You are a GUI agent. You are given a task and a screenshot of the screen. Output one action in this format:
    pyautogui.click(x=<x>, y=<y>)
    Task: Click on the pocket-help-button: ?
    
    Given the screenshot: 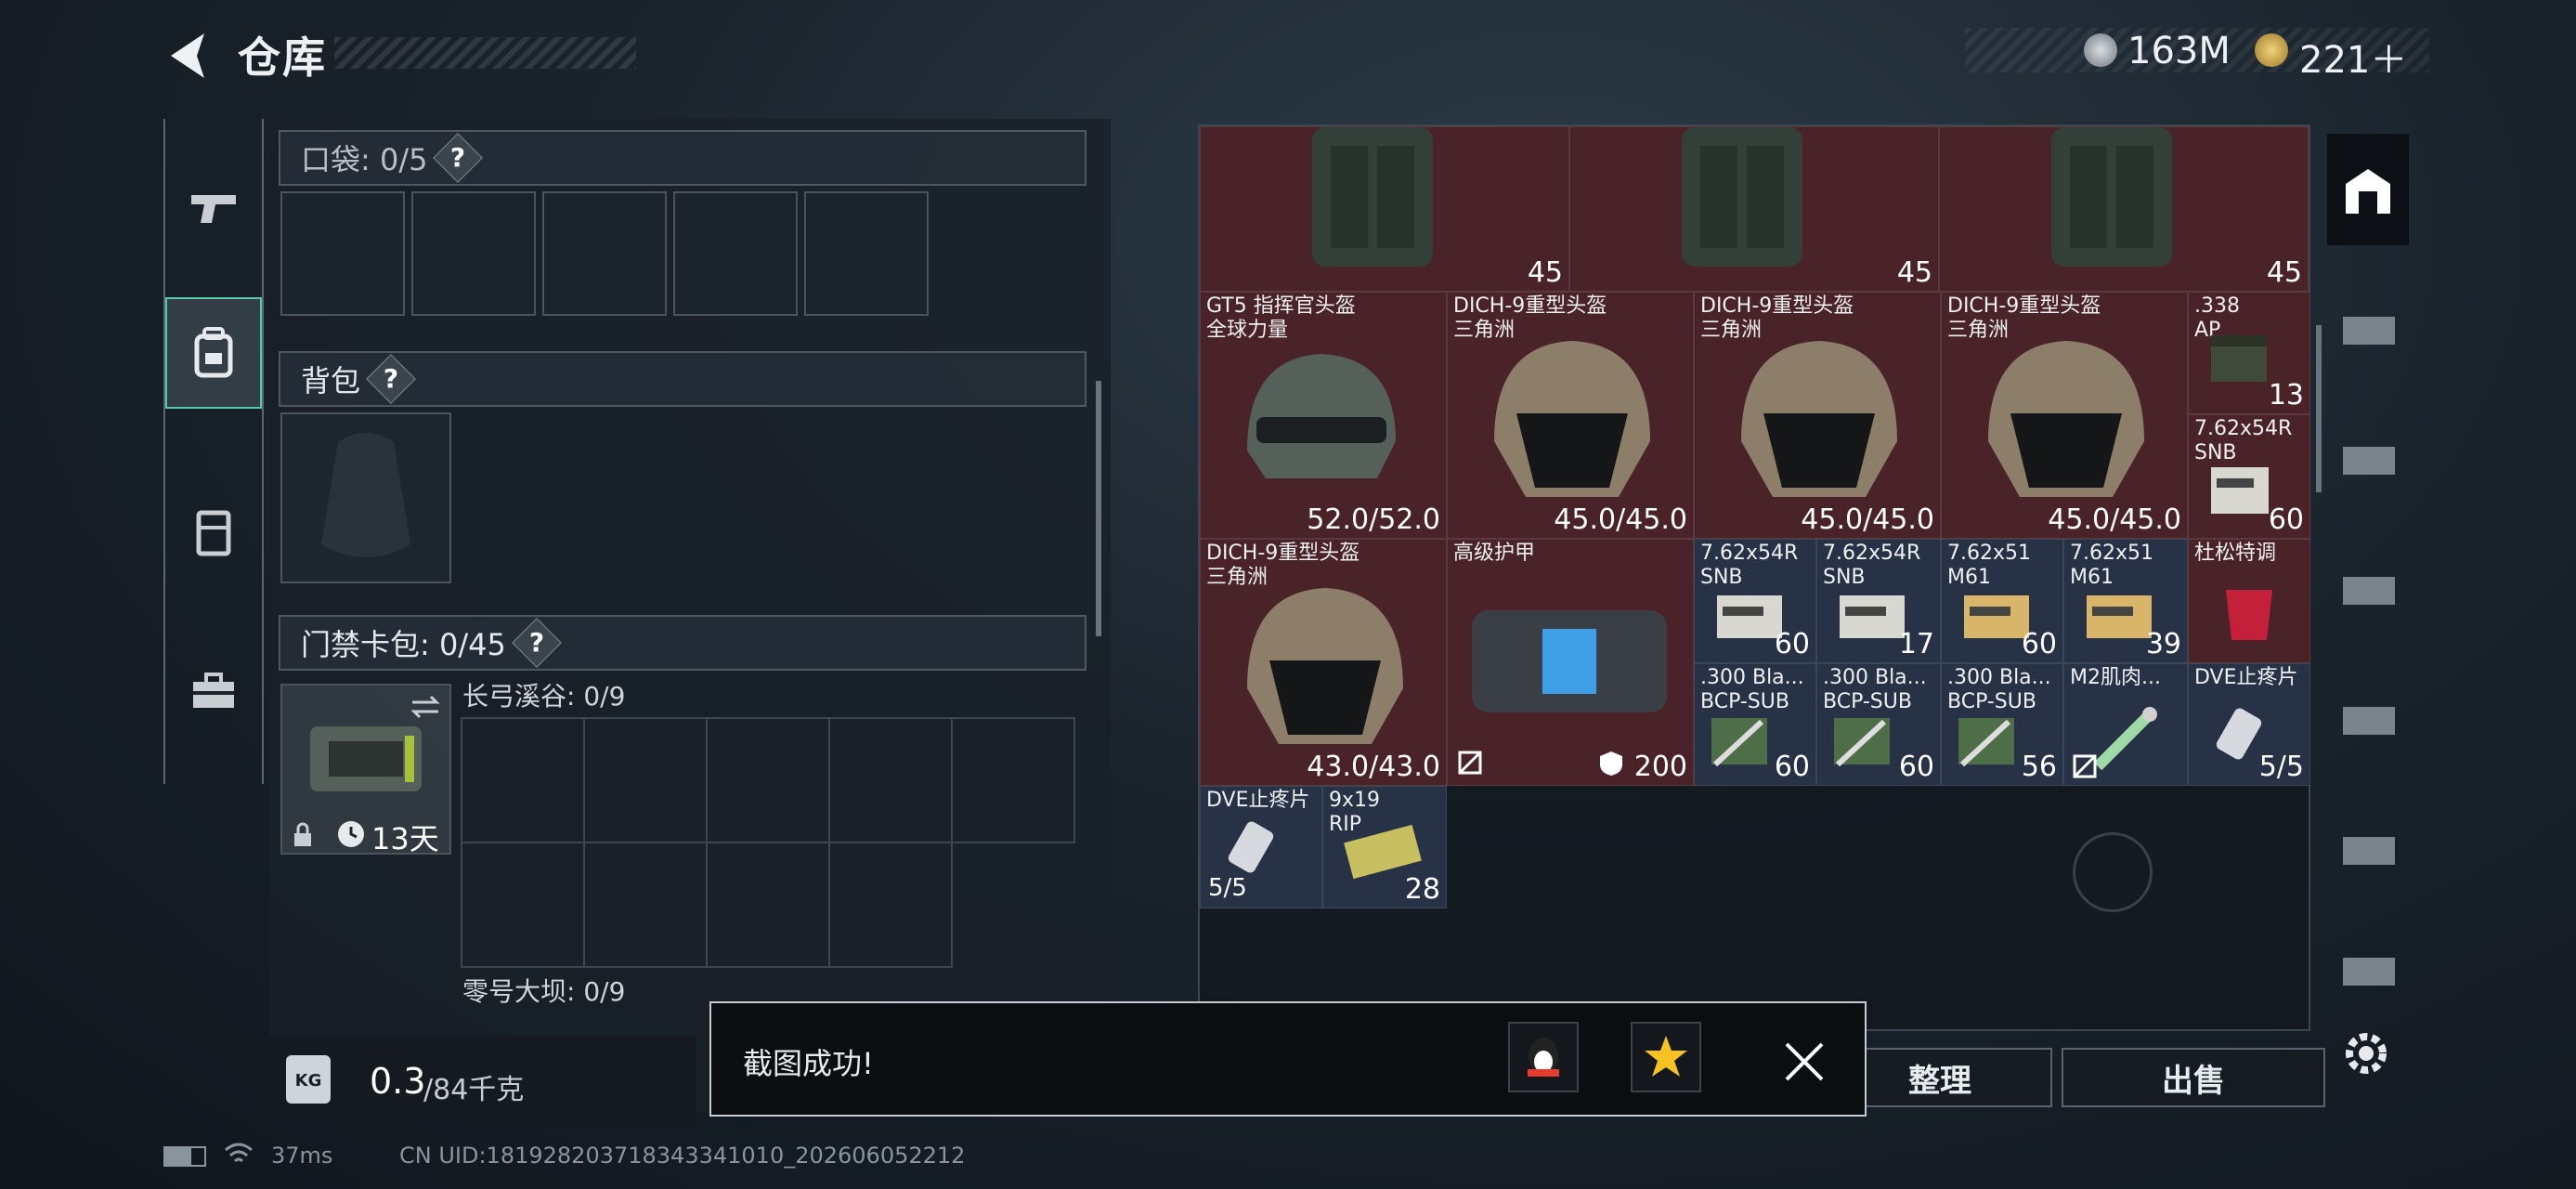 What is the action you would take?
    pyautogui.click(x=458, y=158)
    